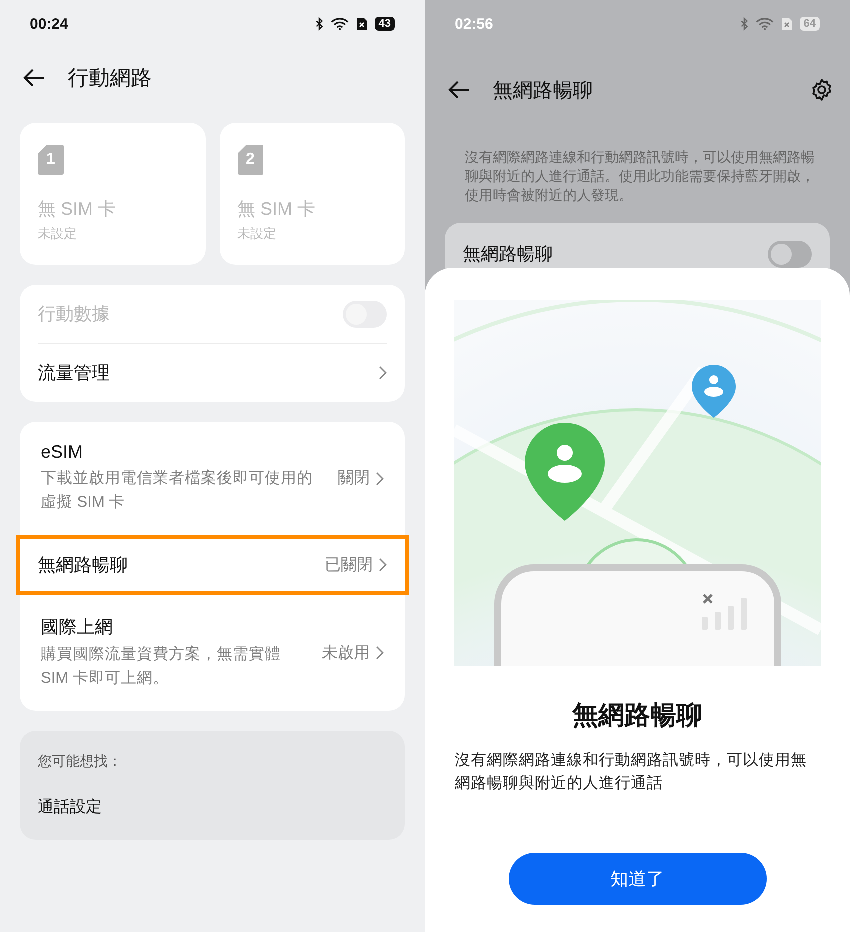  What do you see at coordinates (74, 373) in the screenshot?
I see `row-label: 流量管理` at bounding box center [74, 373].